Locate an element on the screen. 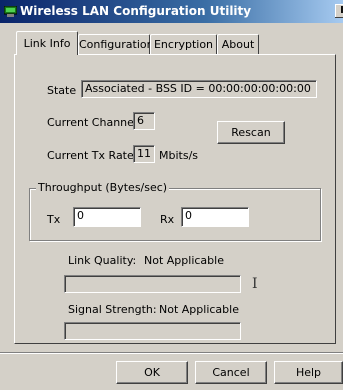 The width and height of the screenshot is (343, 390). tx-field: 0 is located at coordinates (107, 217).